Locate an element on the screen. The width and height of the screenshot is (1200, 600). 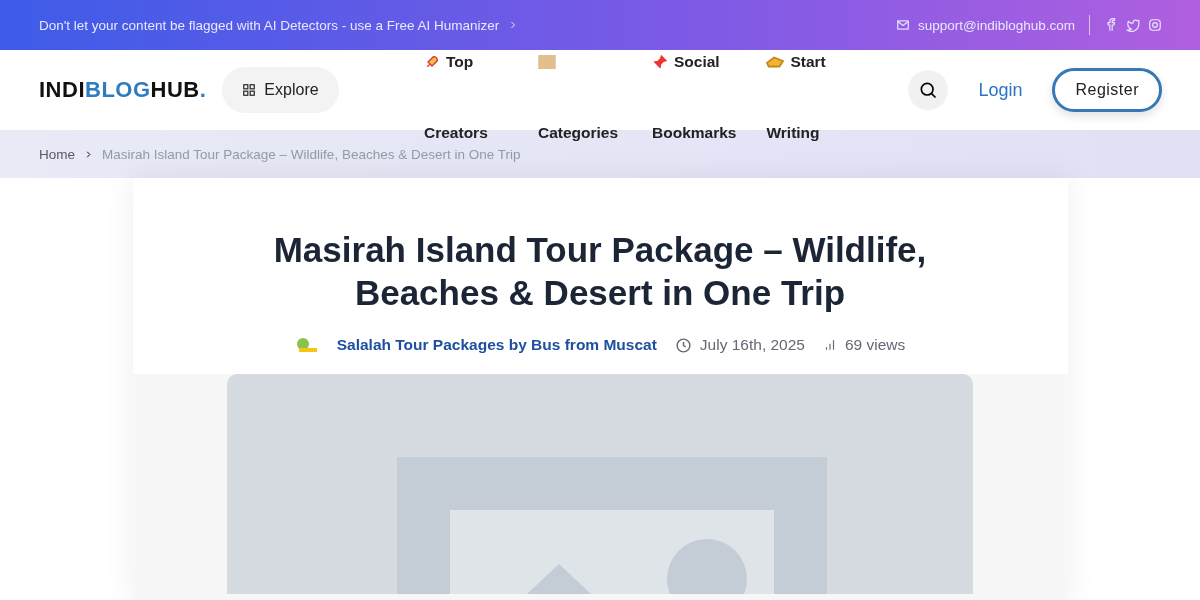
promo-link: Don't let your content be flagged with AI Detectors - use a Free AI Humanizer is located at coordinates (269, 25).